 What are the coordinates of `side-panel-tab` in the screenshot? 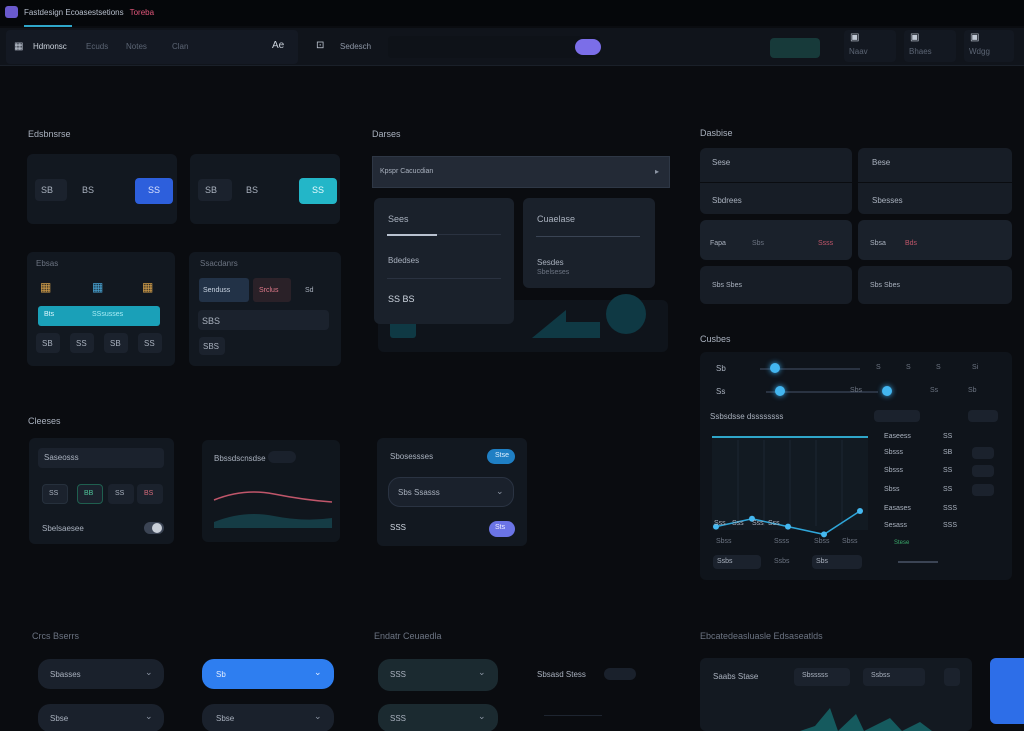 It's located at (1007, 691).